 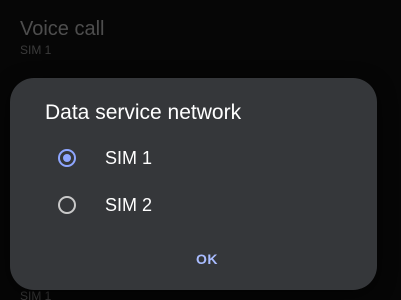 I want to click on option-sim-1-label: SIM 1, so click(x=129, y=158).